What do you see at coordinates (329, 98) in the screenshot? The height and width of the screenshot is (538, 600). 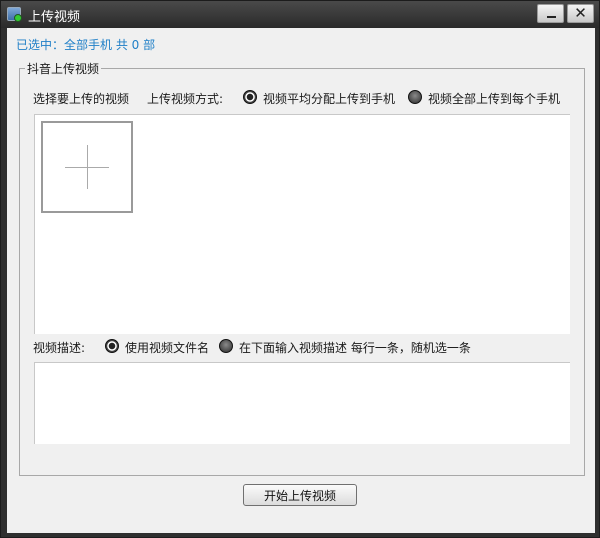 I see `radio-distribute-evenly-label: 视频平均分配上传到手机` at bounding box center [329, 98].